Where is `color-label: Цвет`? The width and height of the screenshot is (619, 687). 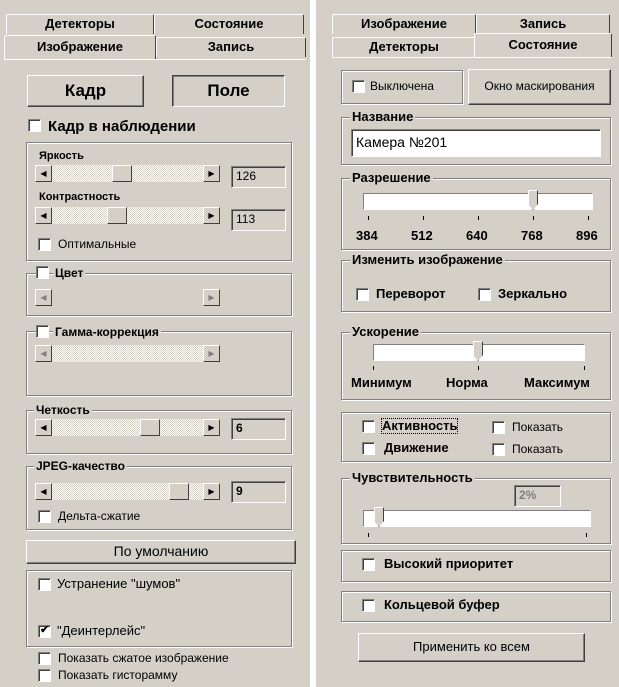
color-label: Цвет is located at coordinates (69, 273).